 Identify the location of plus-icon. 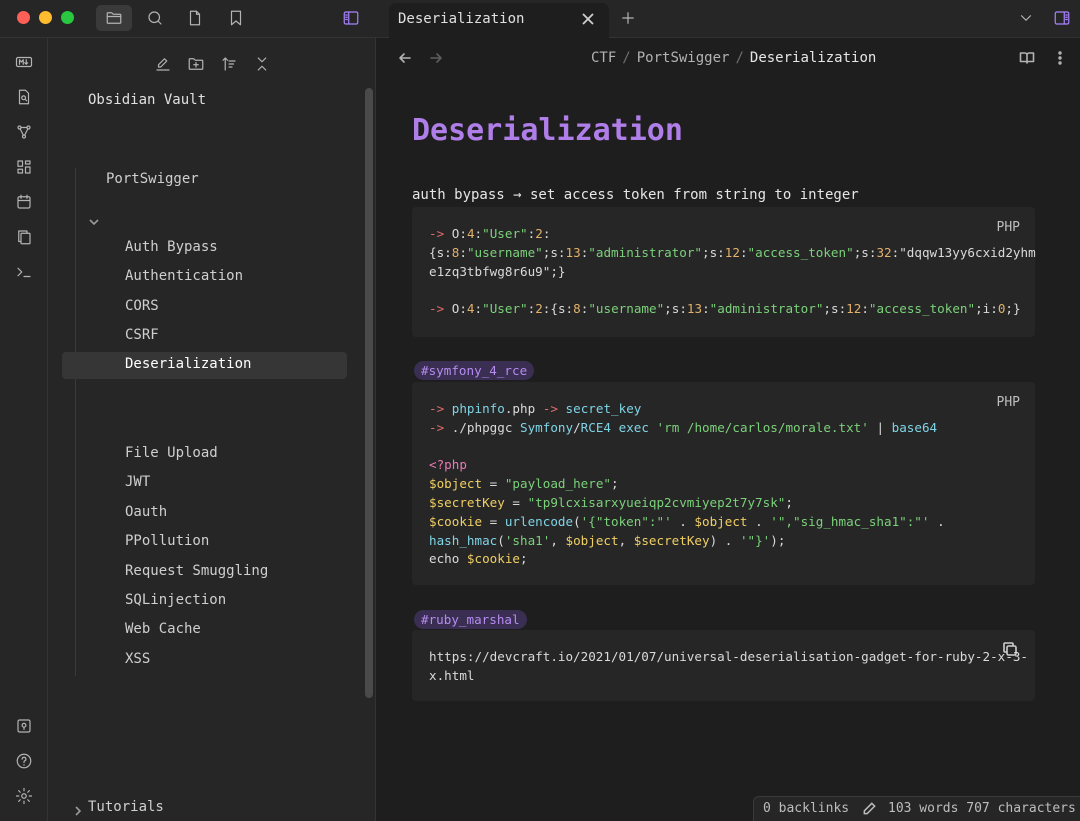
(628, 18).